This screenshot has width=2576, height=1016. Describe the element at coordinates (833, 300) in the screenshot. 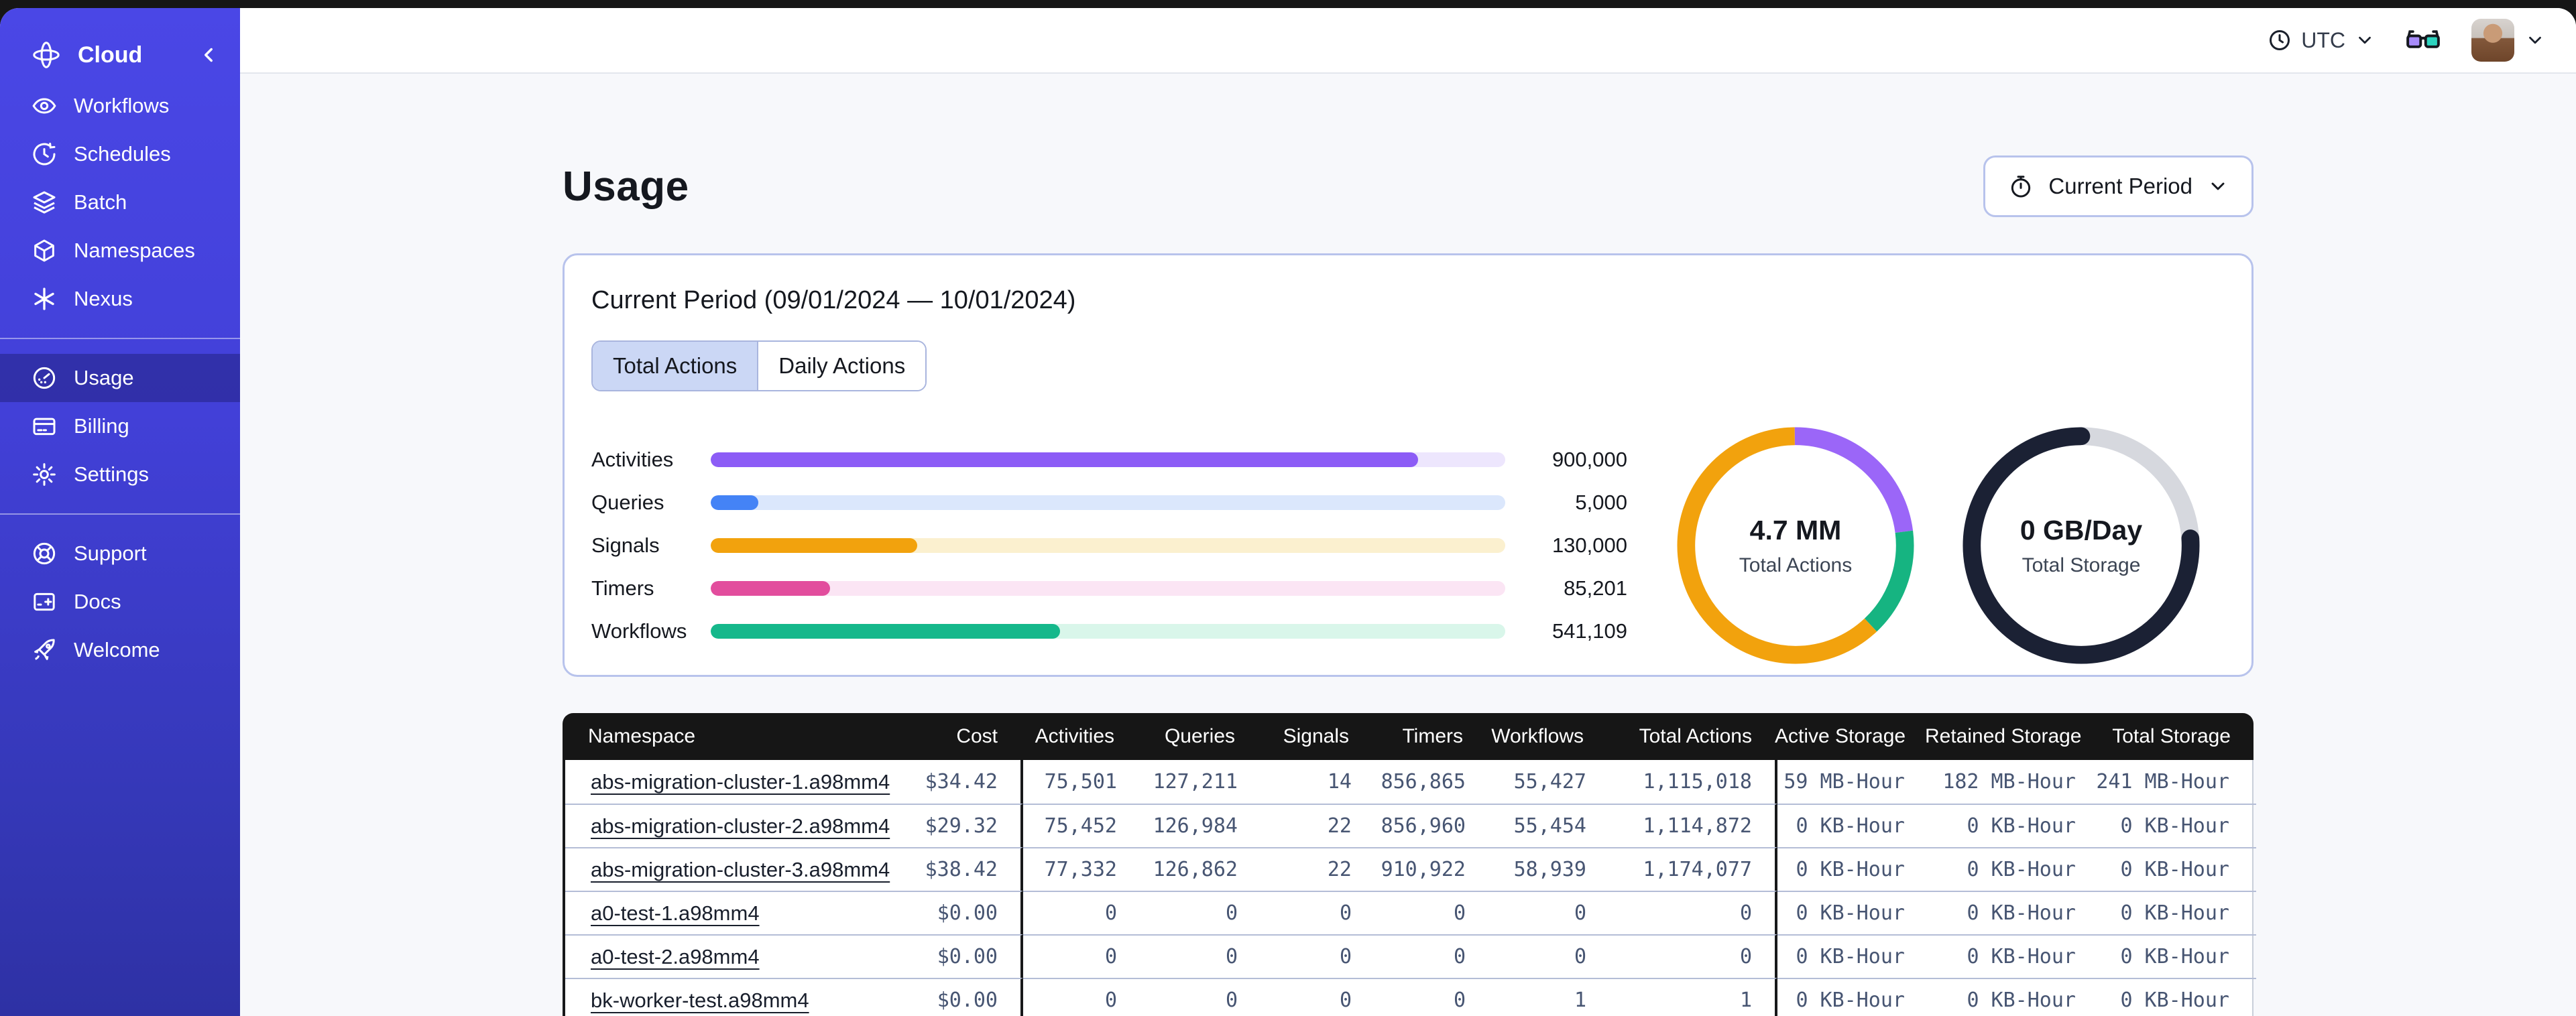

I see `card-title: Current Period (09/01/2024 — 10/01/2024)` at that location.